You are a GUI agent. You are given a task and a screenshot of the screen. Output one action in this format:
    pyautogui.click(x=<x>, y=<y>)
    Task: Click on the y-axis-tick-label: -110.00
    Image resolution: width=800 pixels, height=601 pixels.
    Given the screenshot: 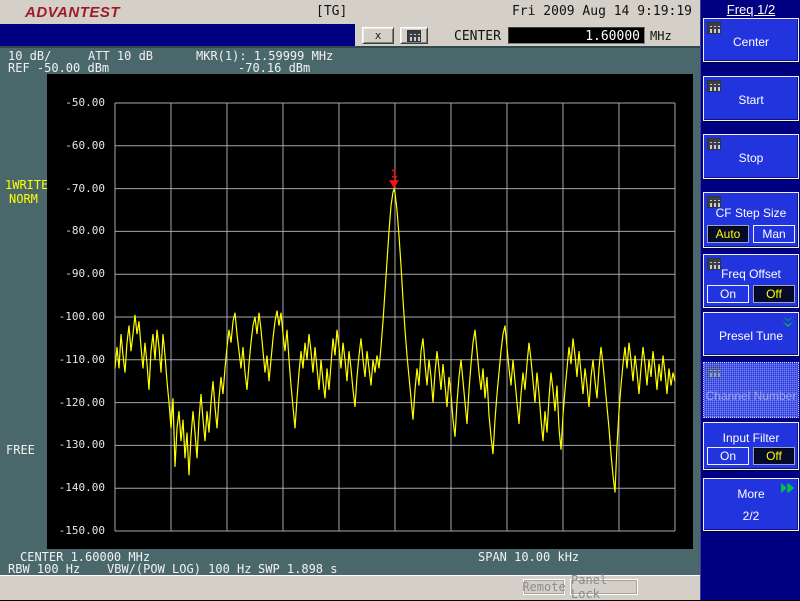 What is the action you would take?
    pyautogui.click(x=81, y=359)
    